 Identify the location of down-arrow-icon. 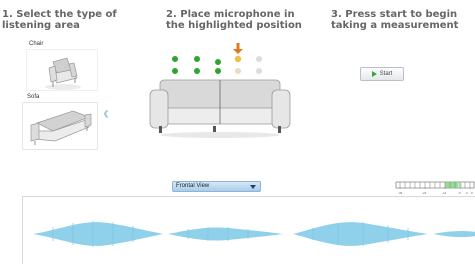
(238, 48).